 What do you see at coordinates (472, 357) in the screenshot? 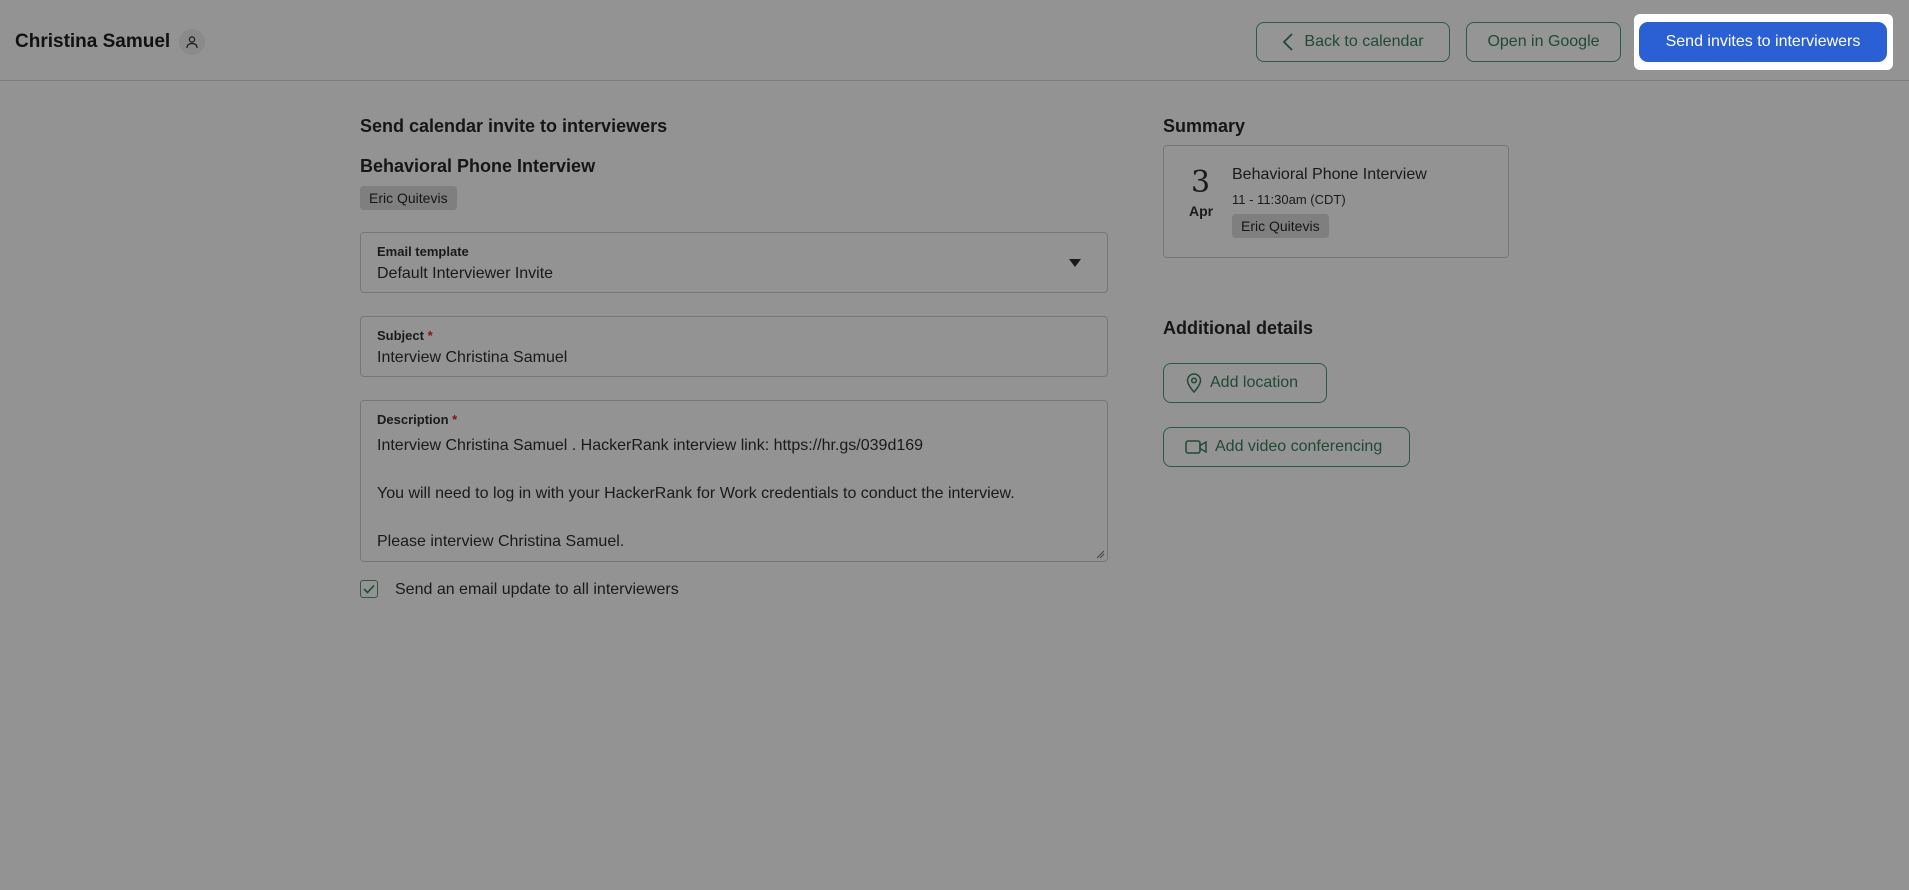
I see `subject-value: Interview Christina Samuel` at bounding box center [472, 357].